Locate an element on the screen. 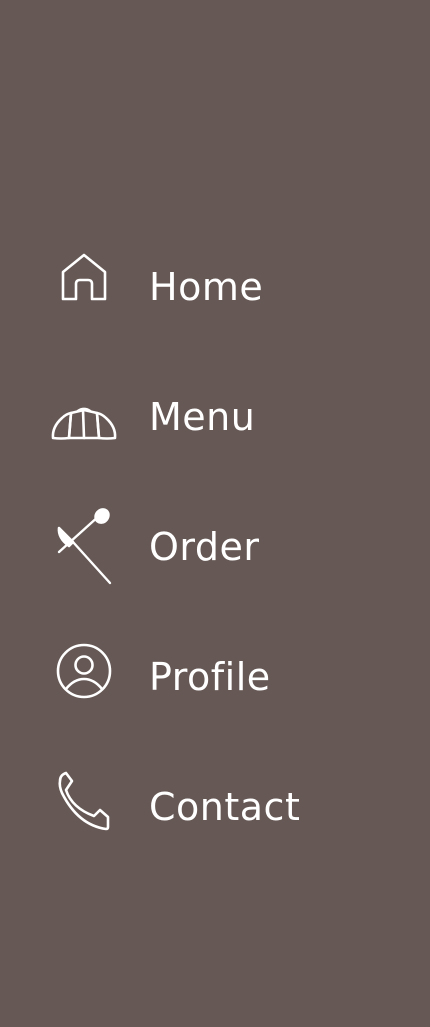 The image size is (430, 1027). home-icon is located at coordinates (84, 281).